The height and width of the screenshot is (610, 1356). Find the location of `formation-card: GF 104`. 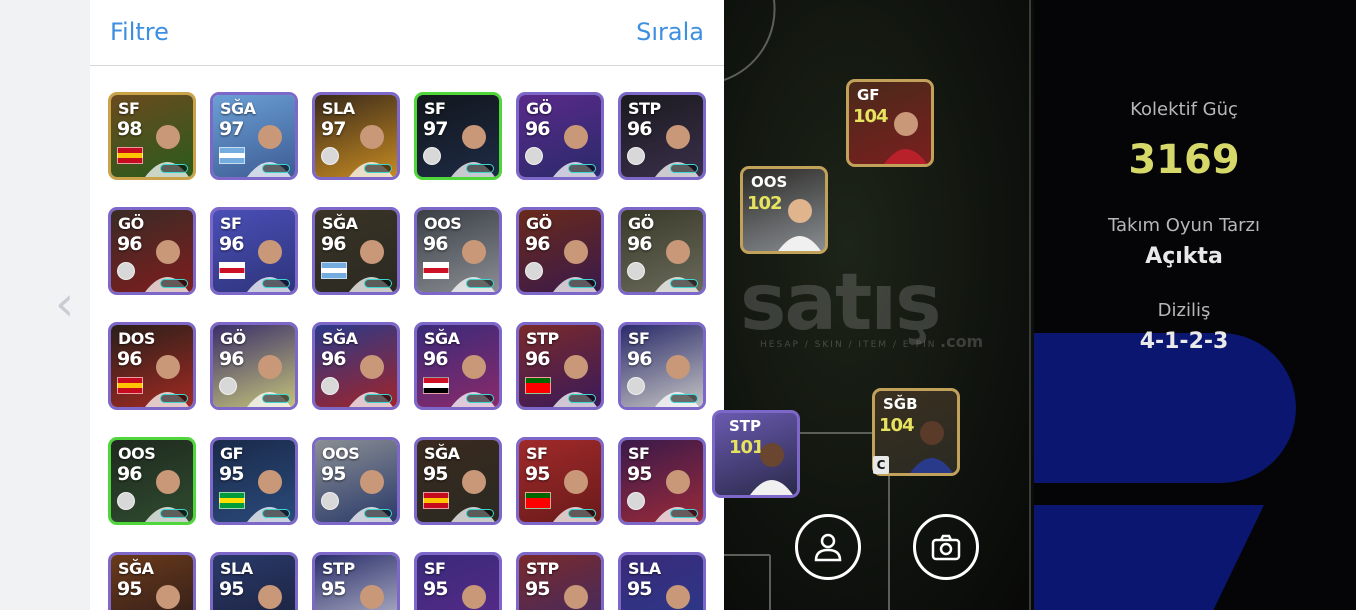

formation-card: GF 104 is located at coordinates (890, 123).